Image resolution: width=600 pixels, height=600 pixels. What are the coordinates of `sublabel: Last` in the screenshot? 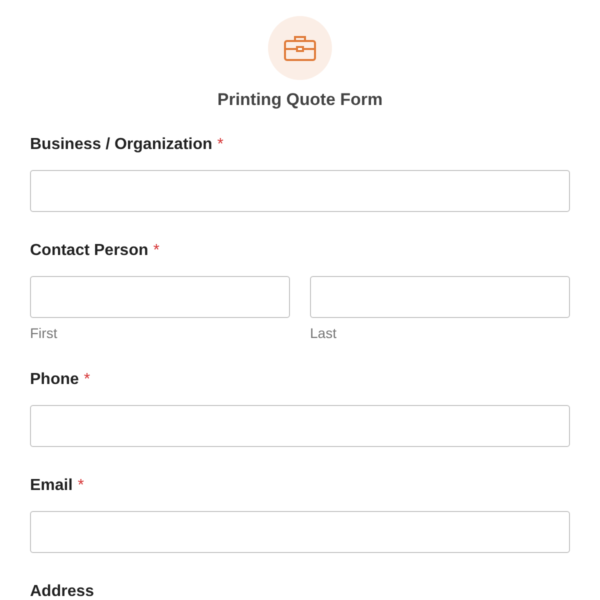 It's located at (323, 333).